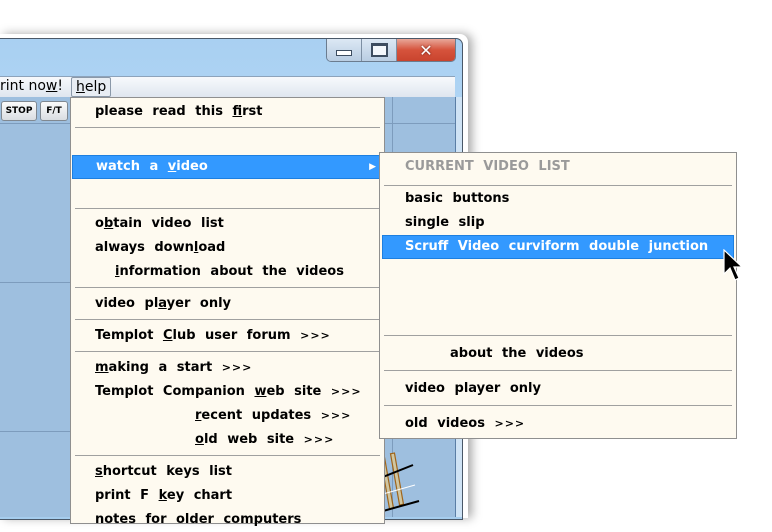 This screenshot has height=532, width=772. I want to click on maximize-icon, so click(379, 50).